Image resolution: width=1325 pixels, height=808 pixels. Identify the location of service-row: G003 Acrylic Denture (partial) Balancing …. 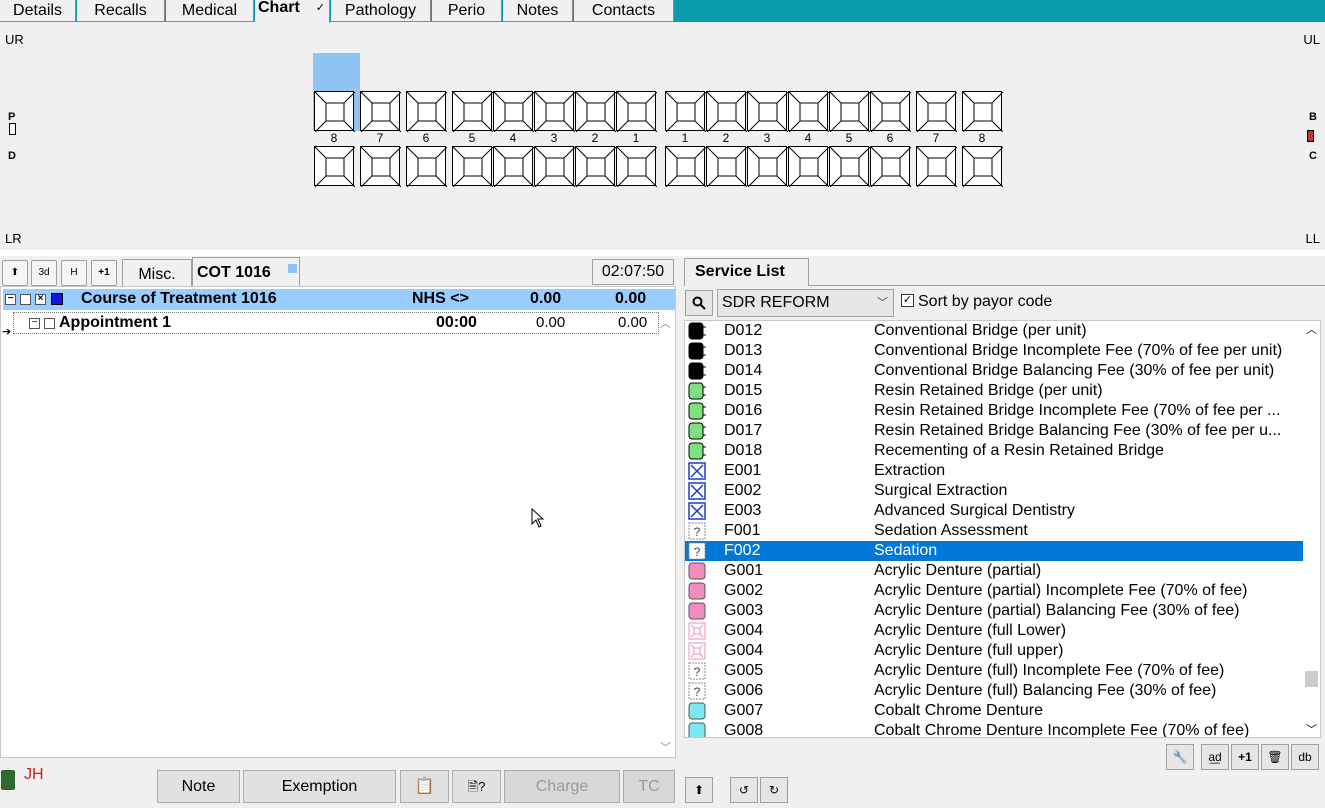
(994, 611).